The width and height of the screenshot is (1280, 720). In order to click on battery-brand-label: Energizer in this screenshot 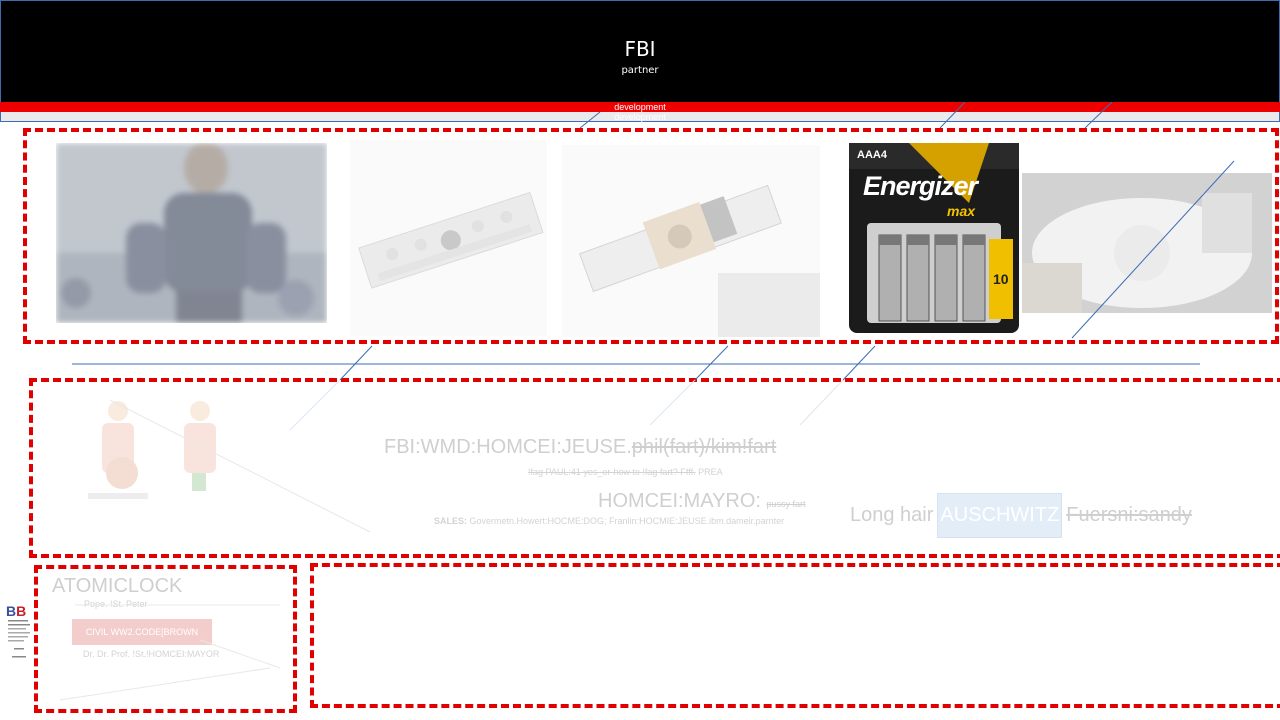, I will do `click(920, 186)`.